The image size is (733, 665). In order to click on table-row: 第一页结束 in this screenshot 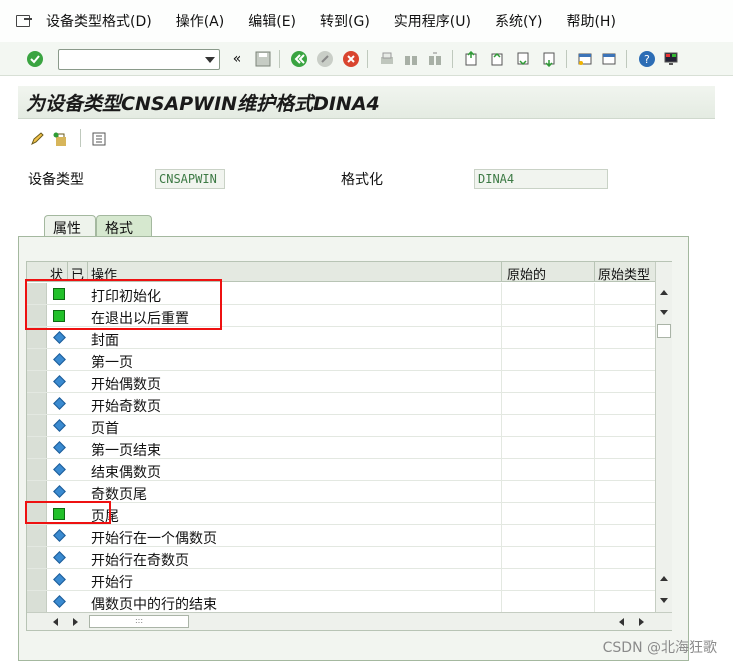, I will do `click(341, 448)`.